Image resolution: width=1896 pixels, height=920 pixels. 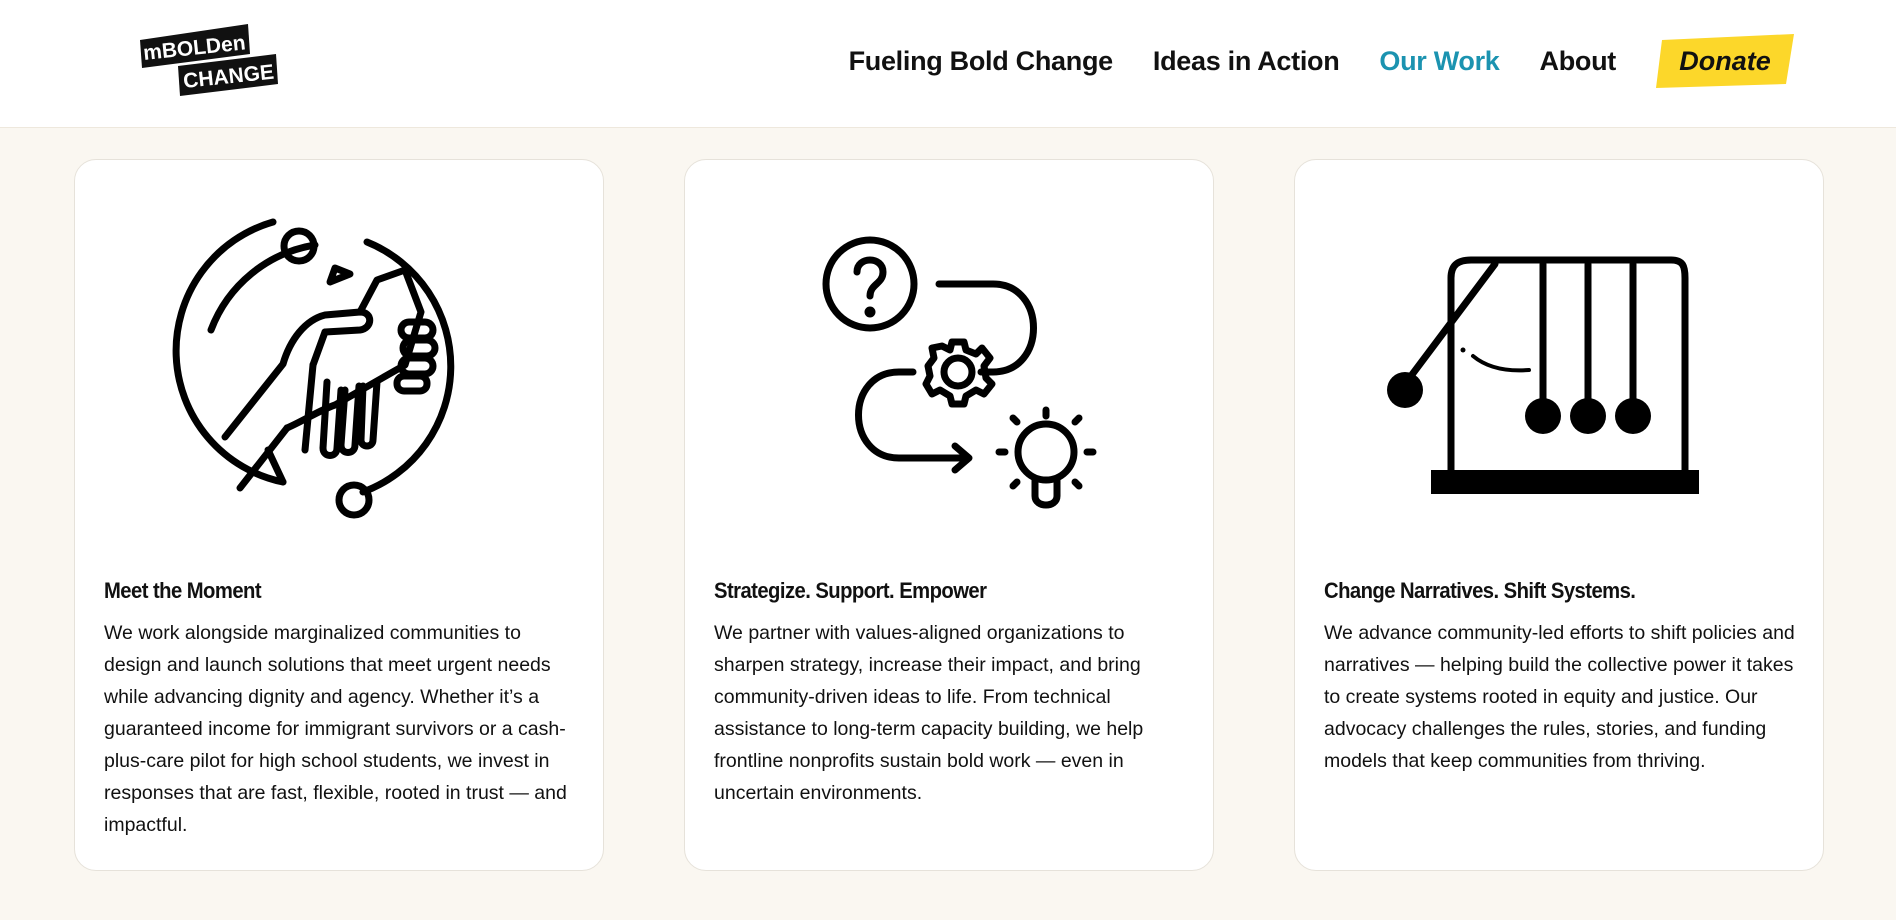 What do you see at coordinates (1439, 61) in the screenshot?
I see `nav-our-work: Our Work` at bounding box center [1439, 61].